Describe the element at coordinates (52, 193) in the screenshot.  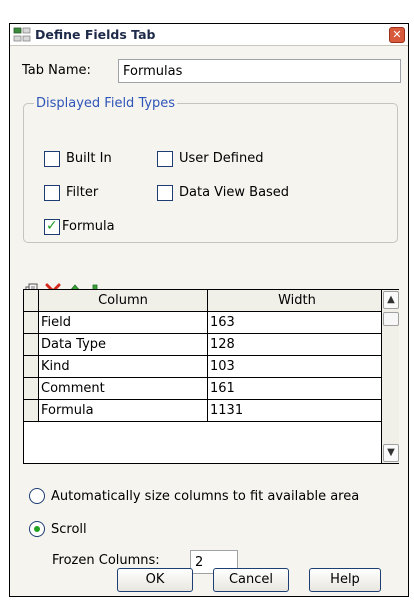
I see `checkbox-filter` at that location.